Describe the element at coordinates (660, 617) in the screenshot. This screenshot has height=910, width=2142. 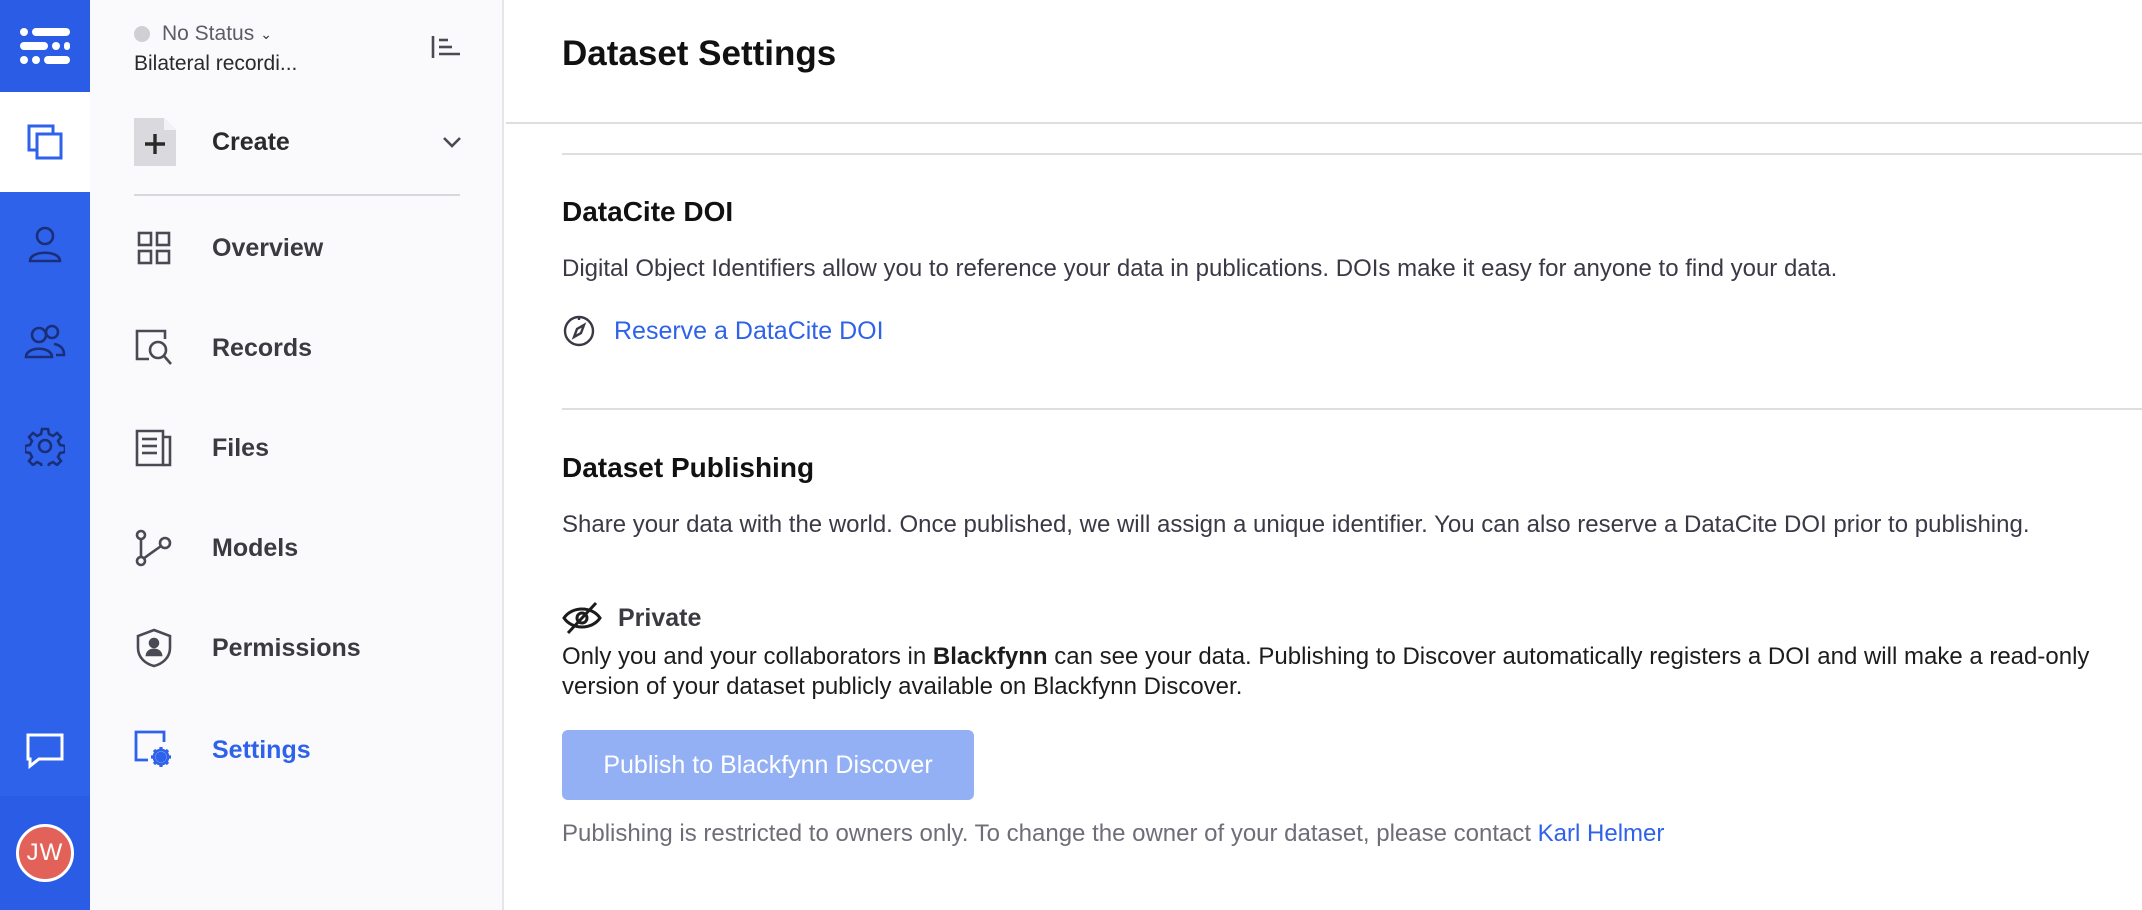
I see `visibility-label: Private` at that location.